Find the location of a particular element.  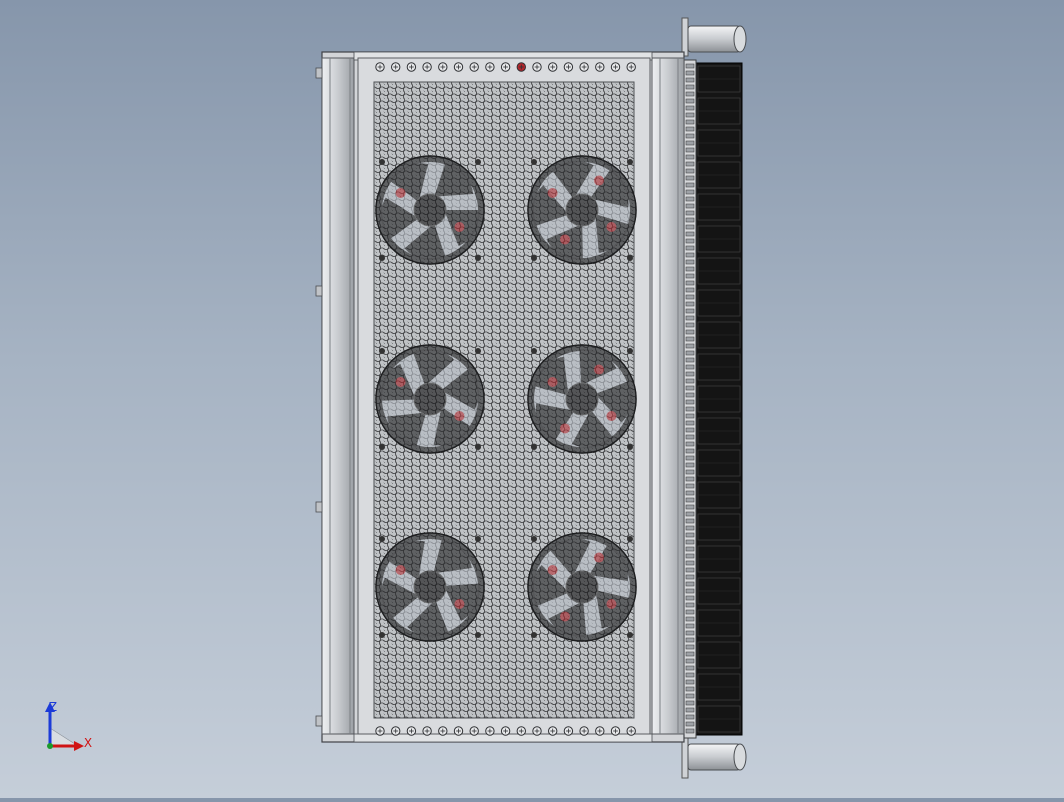

heatsink is located at coordinates (719, 399).